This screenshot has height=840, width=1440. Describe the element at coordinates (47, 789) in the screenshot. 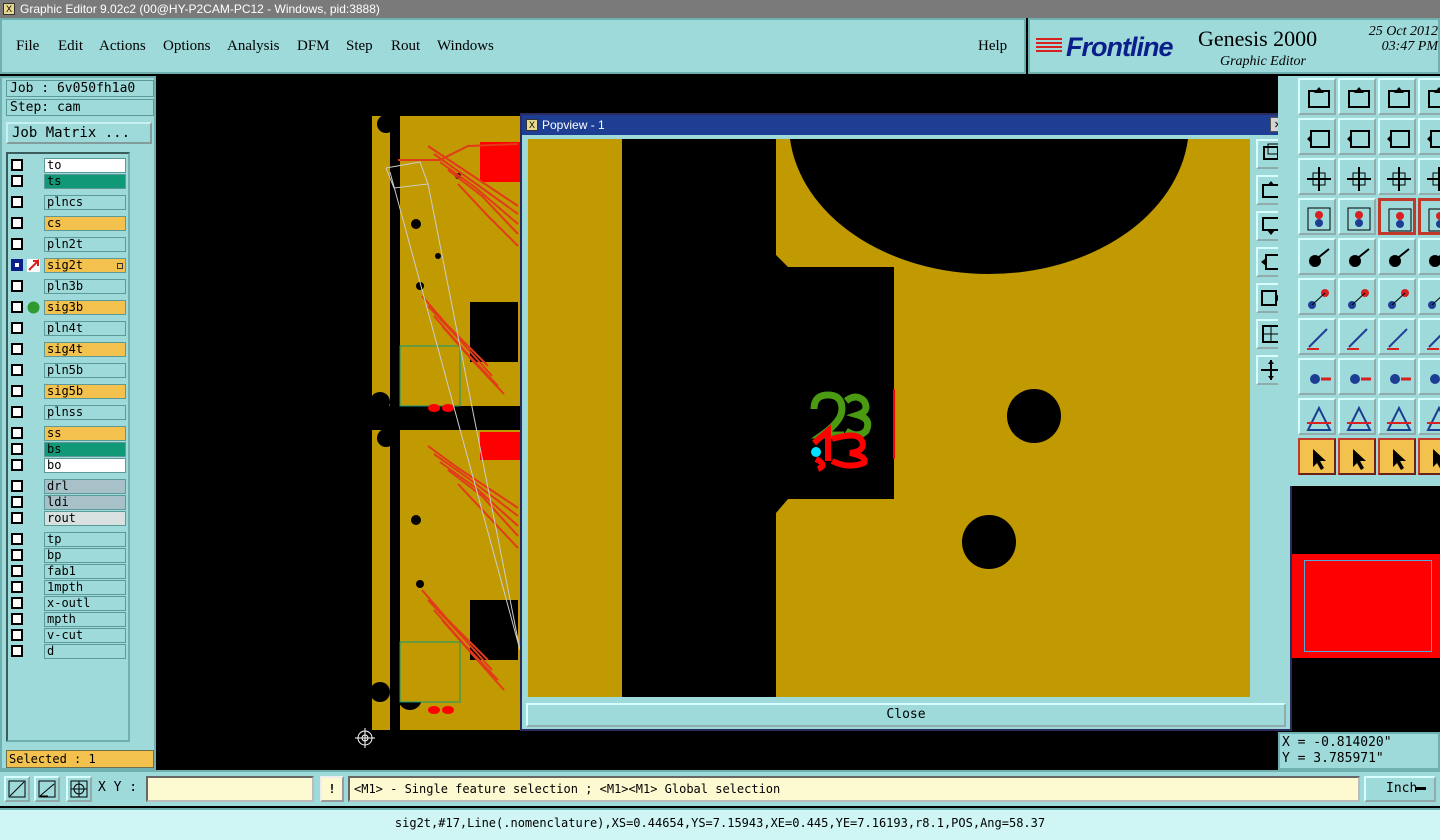

I see `measure-icon` at that location.